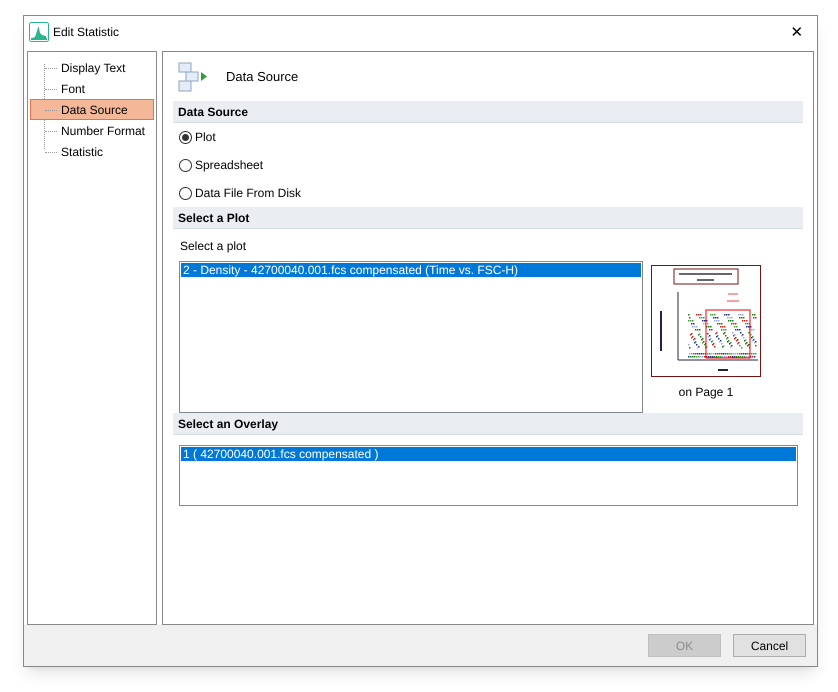  I want to click on radio-option: Data File From Disk, so click(491, 193).